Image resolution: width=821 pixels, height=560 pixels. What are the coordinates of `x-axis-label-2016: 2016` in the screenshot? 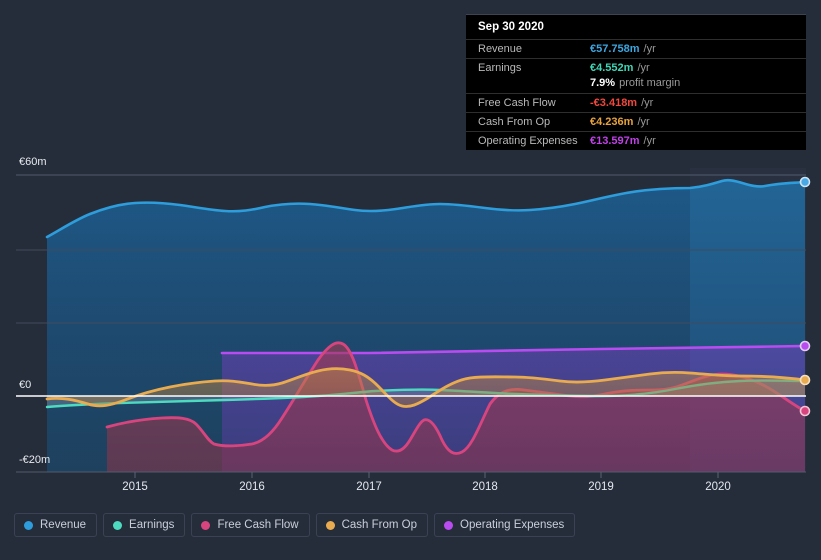 It's located at (252, 487).